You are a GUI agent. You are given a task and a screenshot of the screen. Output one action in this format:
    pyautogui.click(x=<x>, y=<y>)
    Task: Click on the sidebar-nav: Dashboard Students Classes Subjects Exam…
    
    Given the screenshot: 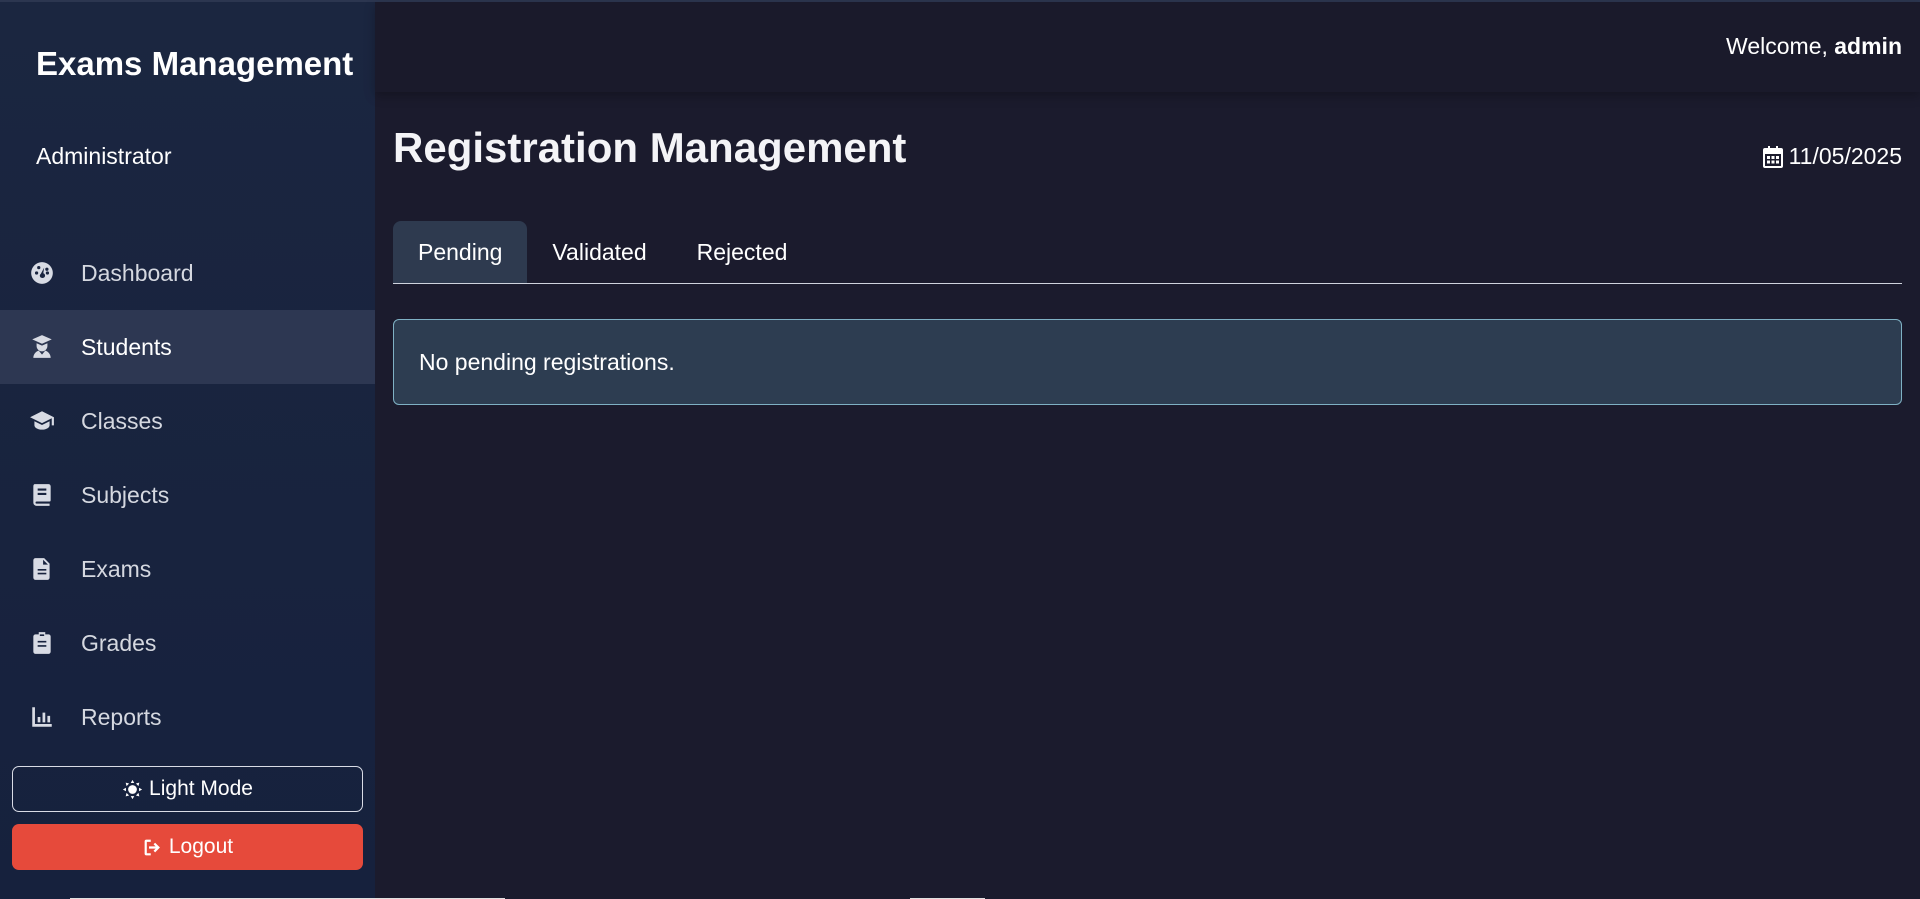 What is the action you would take?
    pyautogui.click(x=187, y=495)
    